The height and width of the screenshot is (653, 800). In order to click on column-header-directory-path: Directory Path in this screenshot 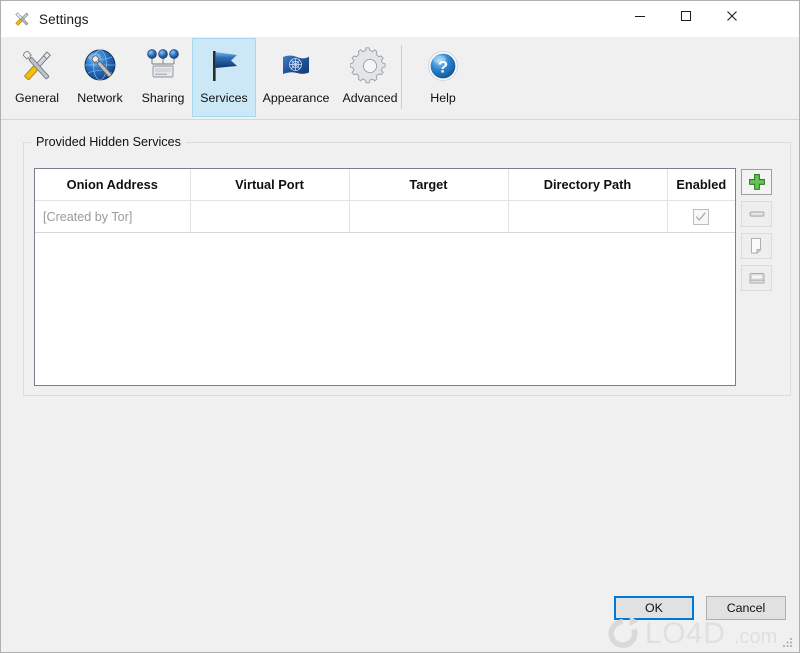, I will do `click(588, 185)`.